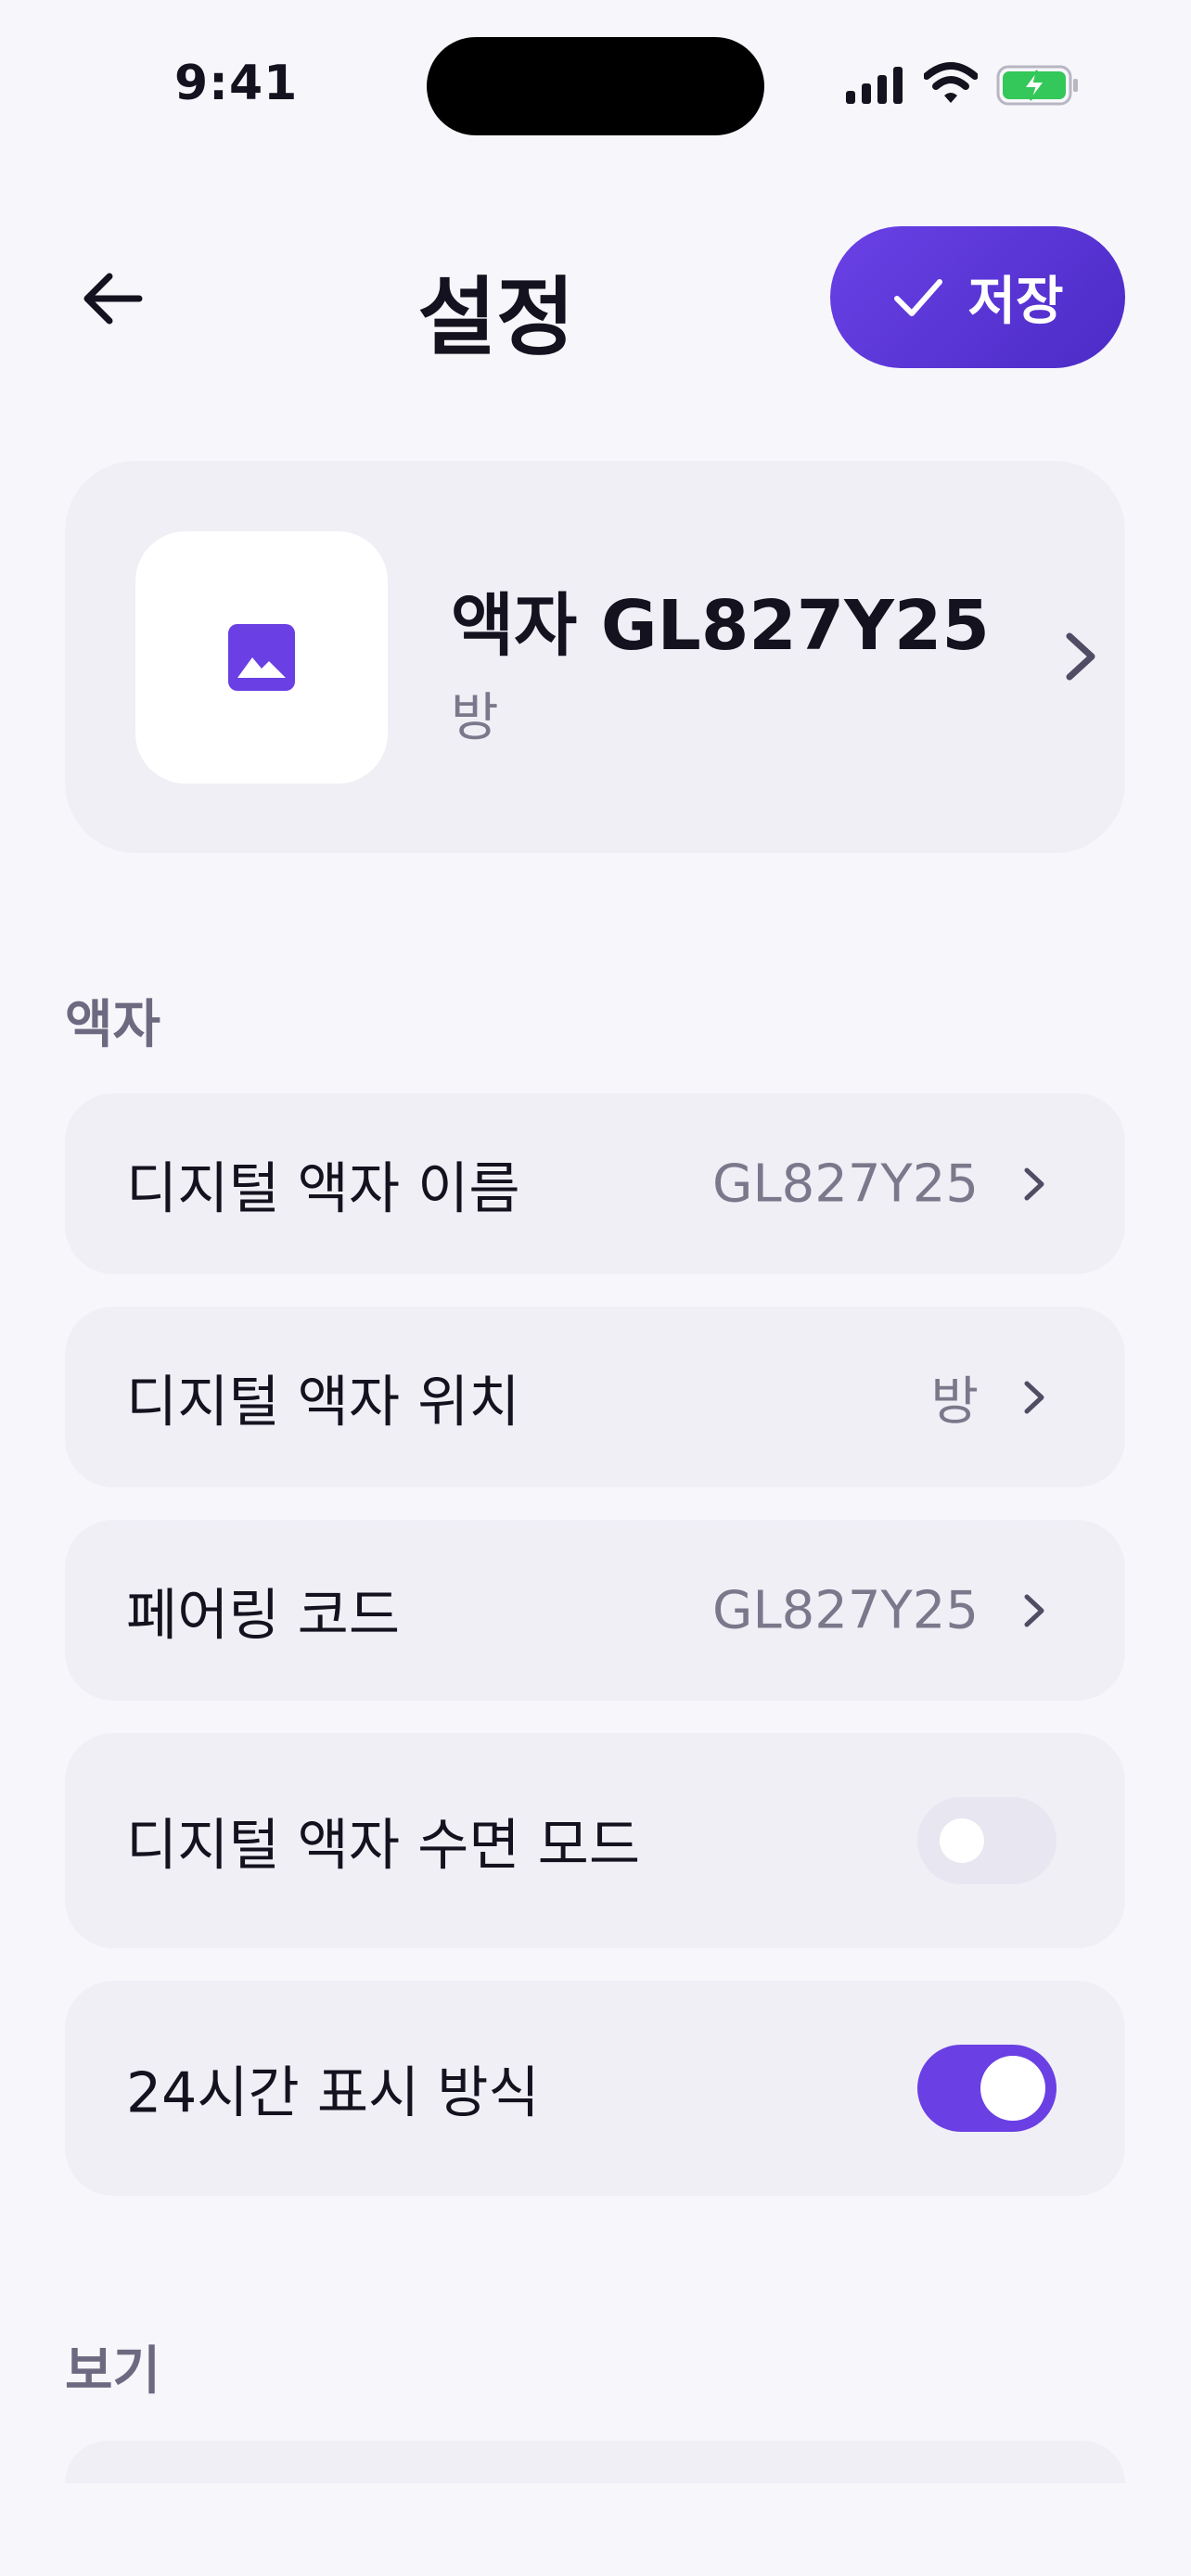 The width and height of the screenshot is (1191, 2576). I want to click on row-pairing-code: 페어링 코드 GL827Y25, so click(595, 1611).